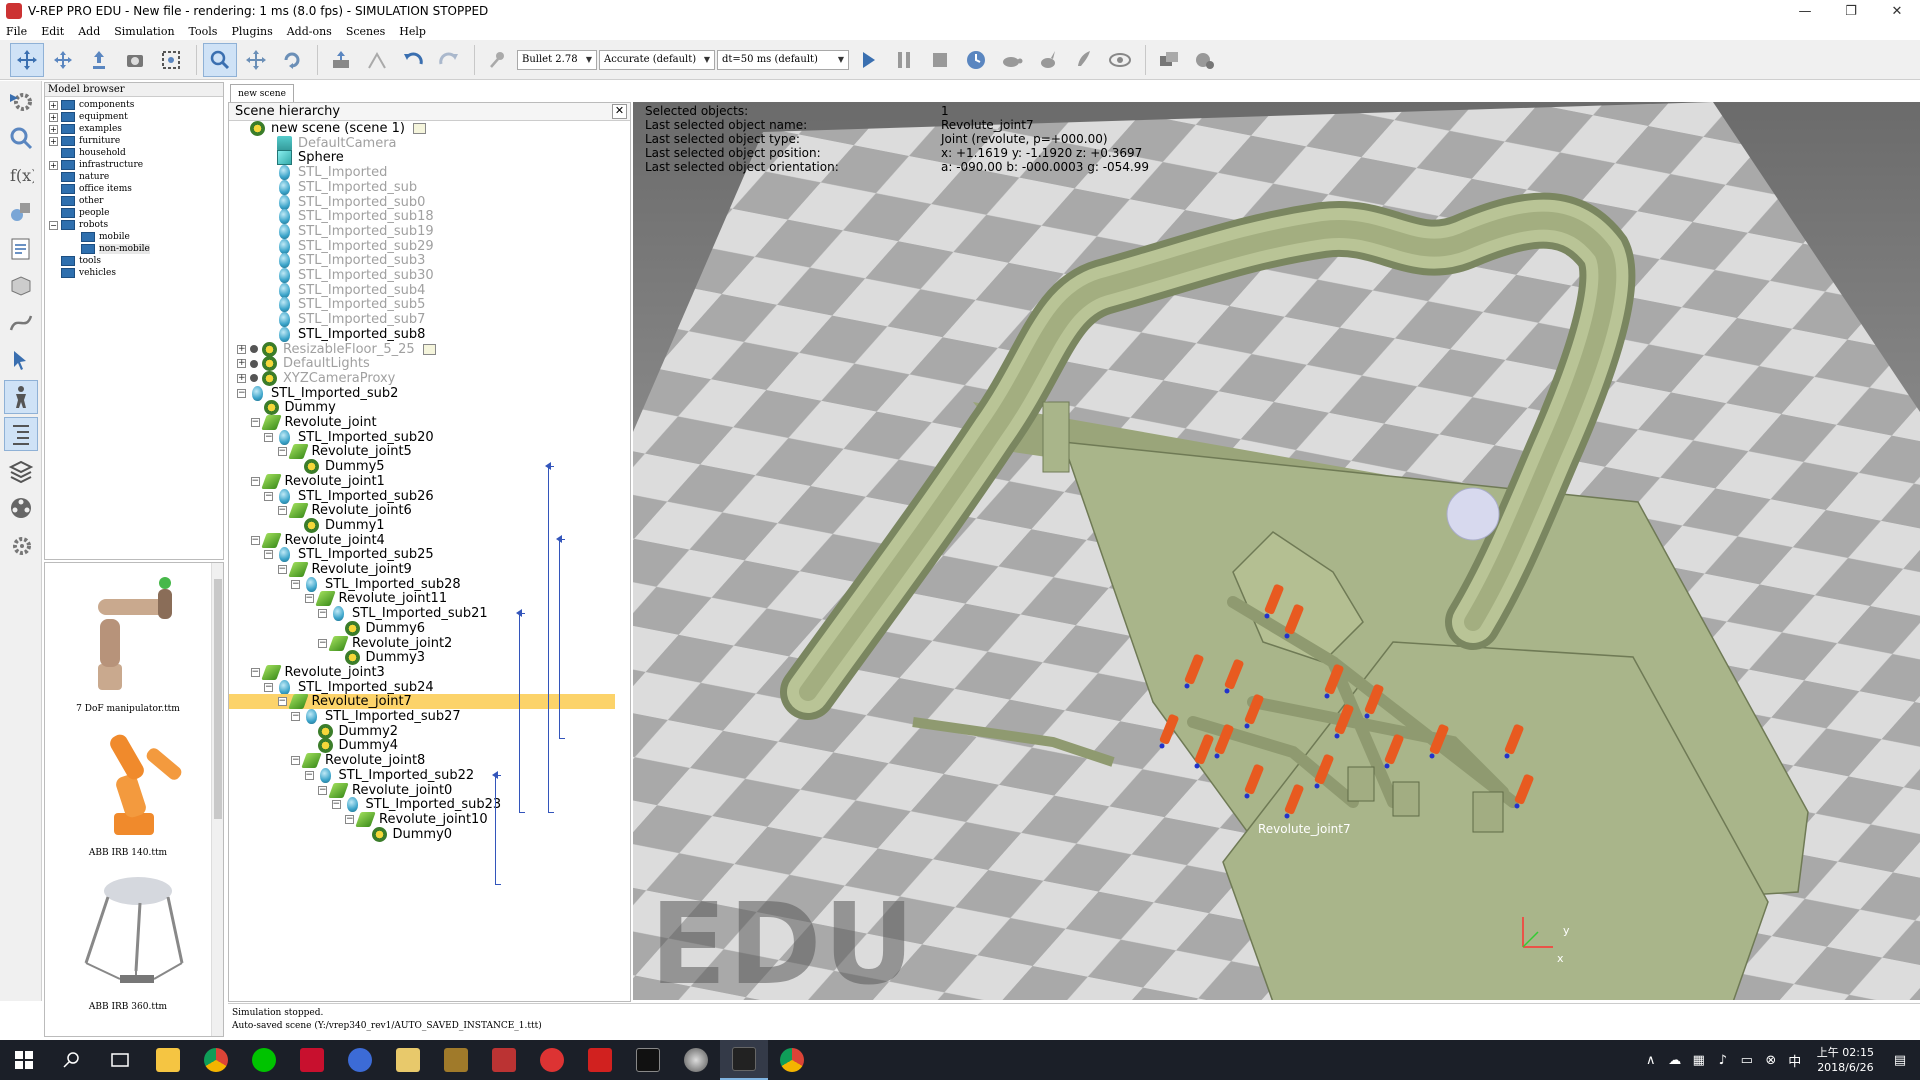 The width and height of the screenshot is (1920, 1080). Describe the element at coordinates (134, 249) in the screenshot. I see `model-folder-item: non-mobile` at that location.